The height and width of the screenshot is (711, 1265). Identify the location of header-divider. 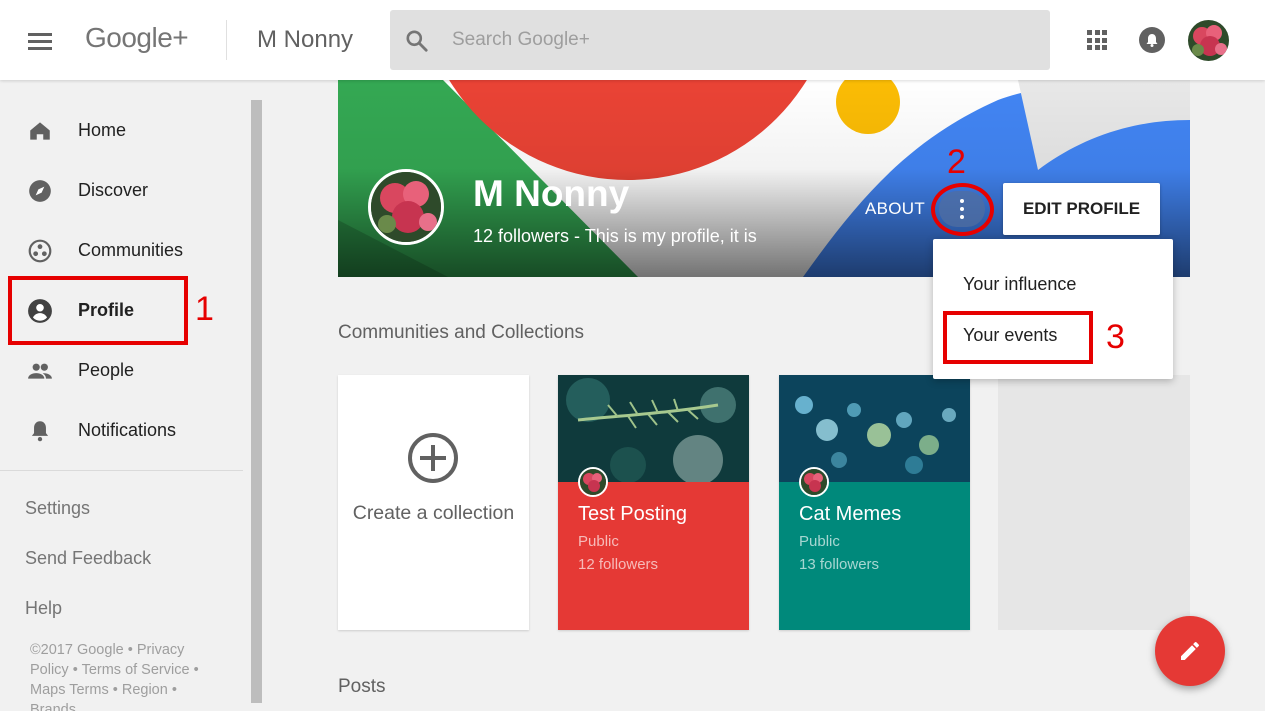
(226, 40).